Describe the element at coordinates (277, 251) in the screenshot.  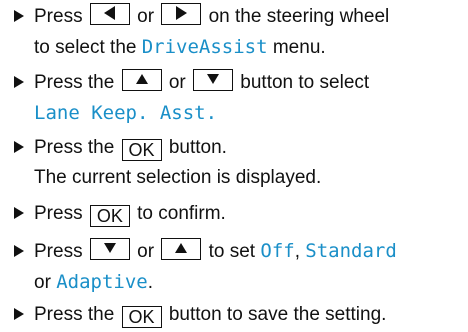
I see `option-off: Off` at that location.